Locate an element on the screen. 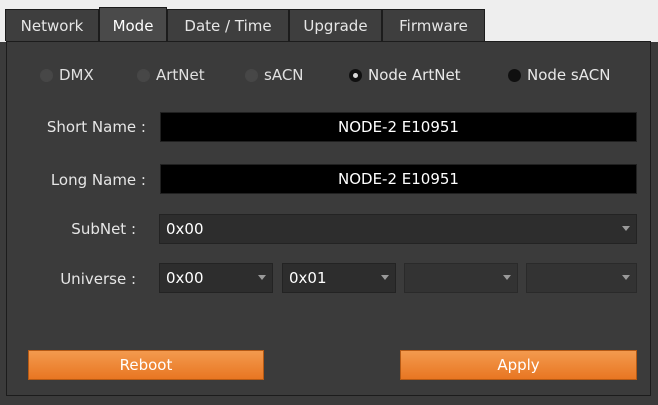 This screenshot has height=405, width=658. tab-network: Network is located at coordinates (52, 25).